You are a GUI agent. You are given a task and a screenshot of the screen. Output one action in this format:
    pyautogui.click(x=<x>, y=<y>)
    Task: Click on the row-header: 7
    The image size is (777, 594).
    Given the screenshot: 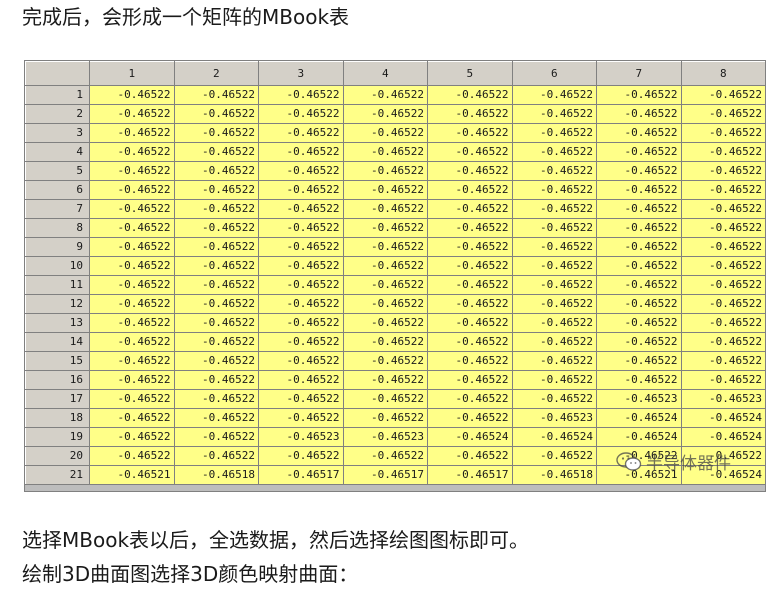 What is the action you would take?
    pyautogui.click(x=57, y=209)
    